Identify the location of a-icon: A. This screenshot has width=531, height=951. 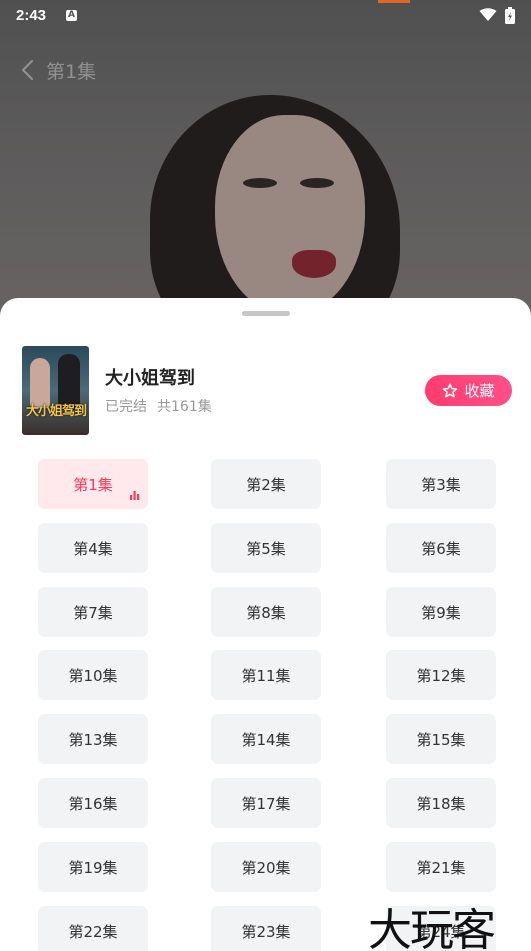
(72, 15).